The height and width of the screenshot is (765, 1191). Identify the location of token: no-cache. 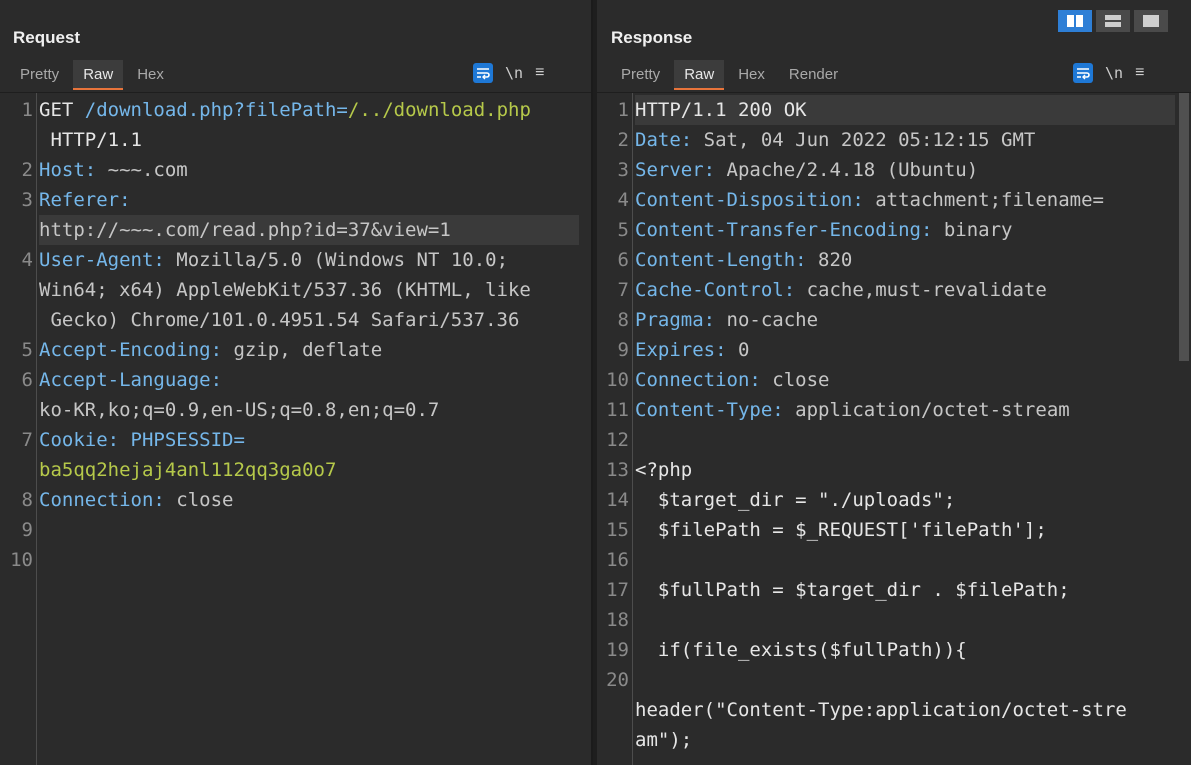
(772, 320).